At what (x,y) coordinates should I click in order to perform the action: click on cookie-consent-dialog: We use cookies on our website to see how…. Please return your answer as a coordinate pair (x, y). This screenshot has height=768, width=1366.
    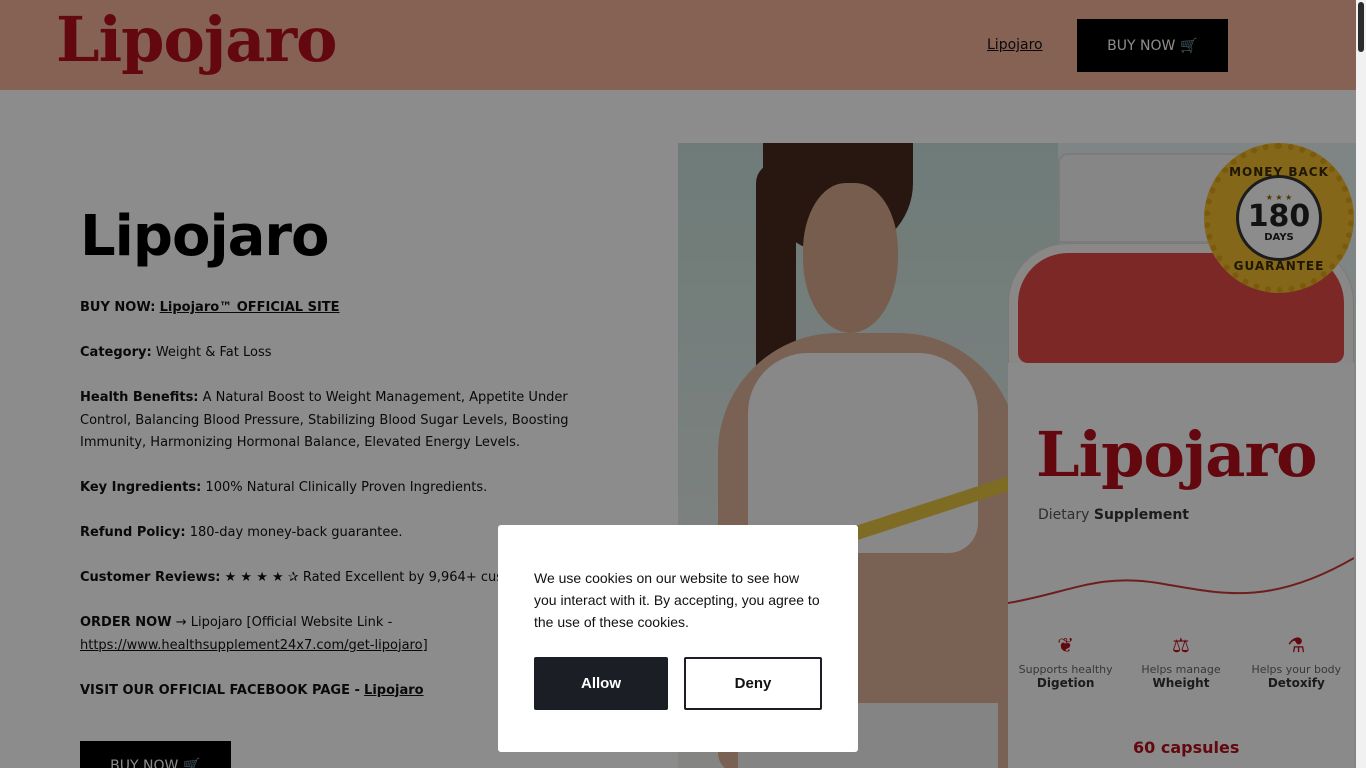
    Looking at the image, I should click on (678, 638).